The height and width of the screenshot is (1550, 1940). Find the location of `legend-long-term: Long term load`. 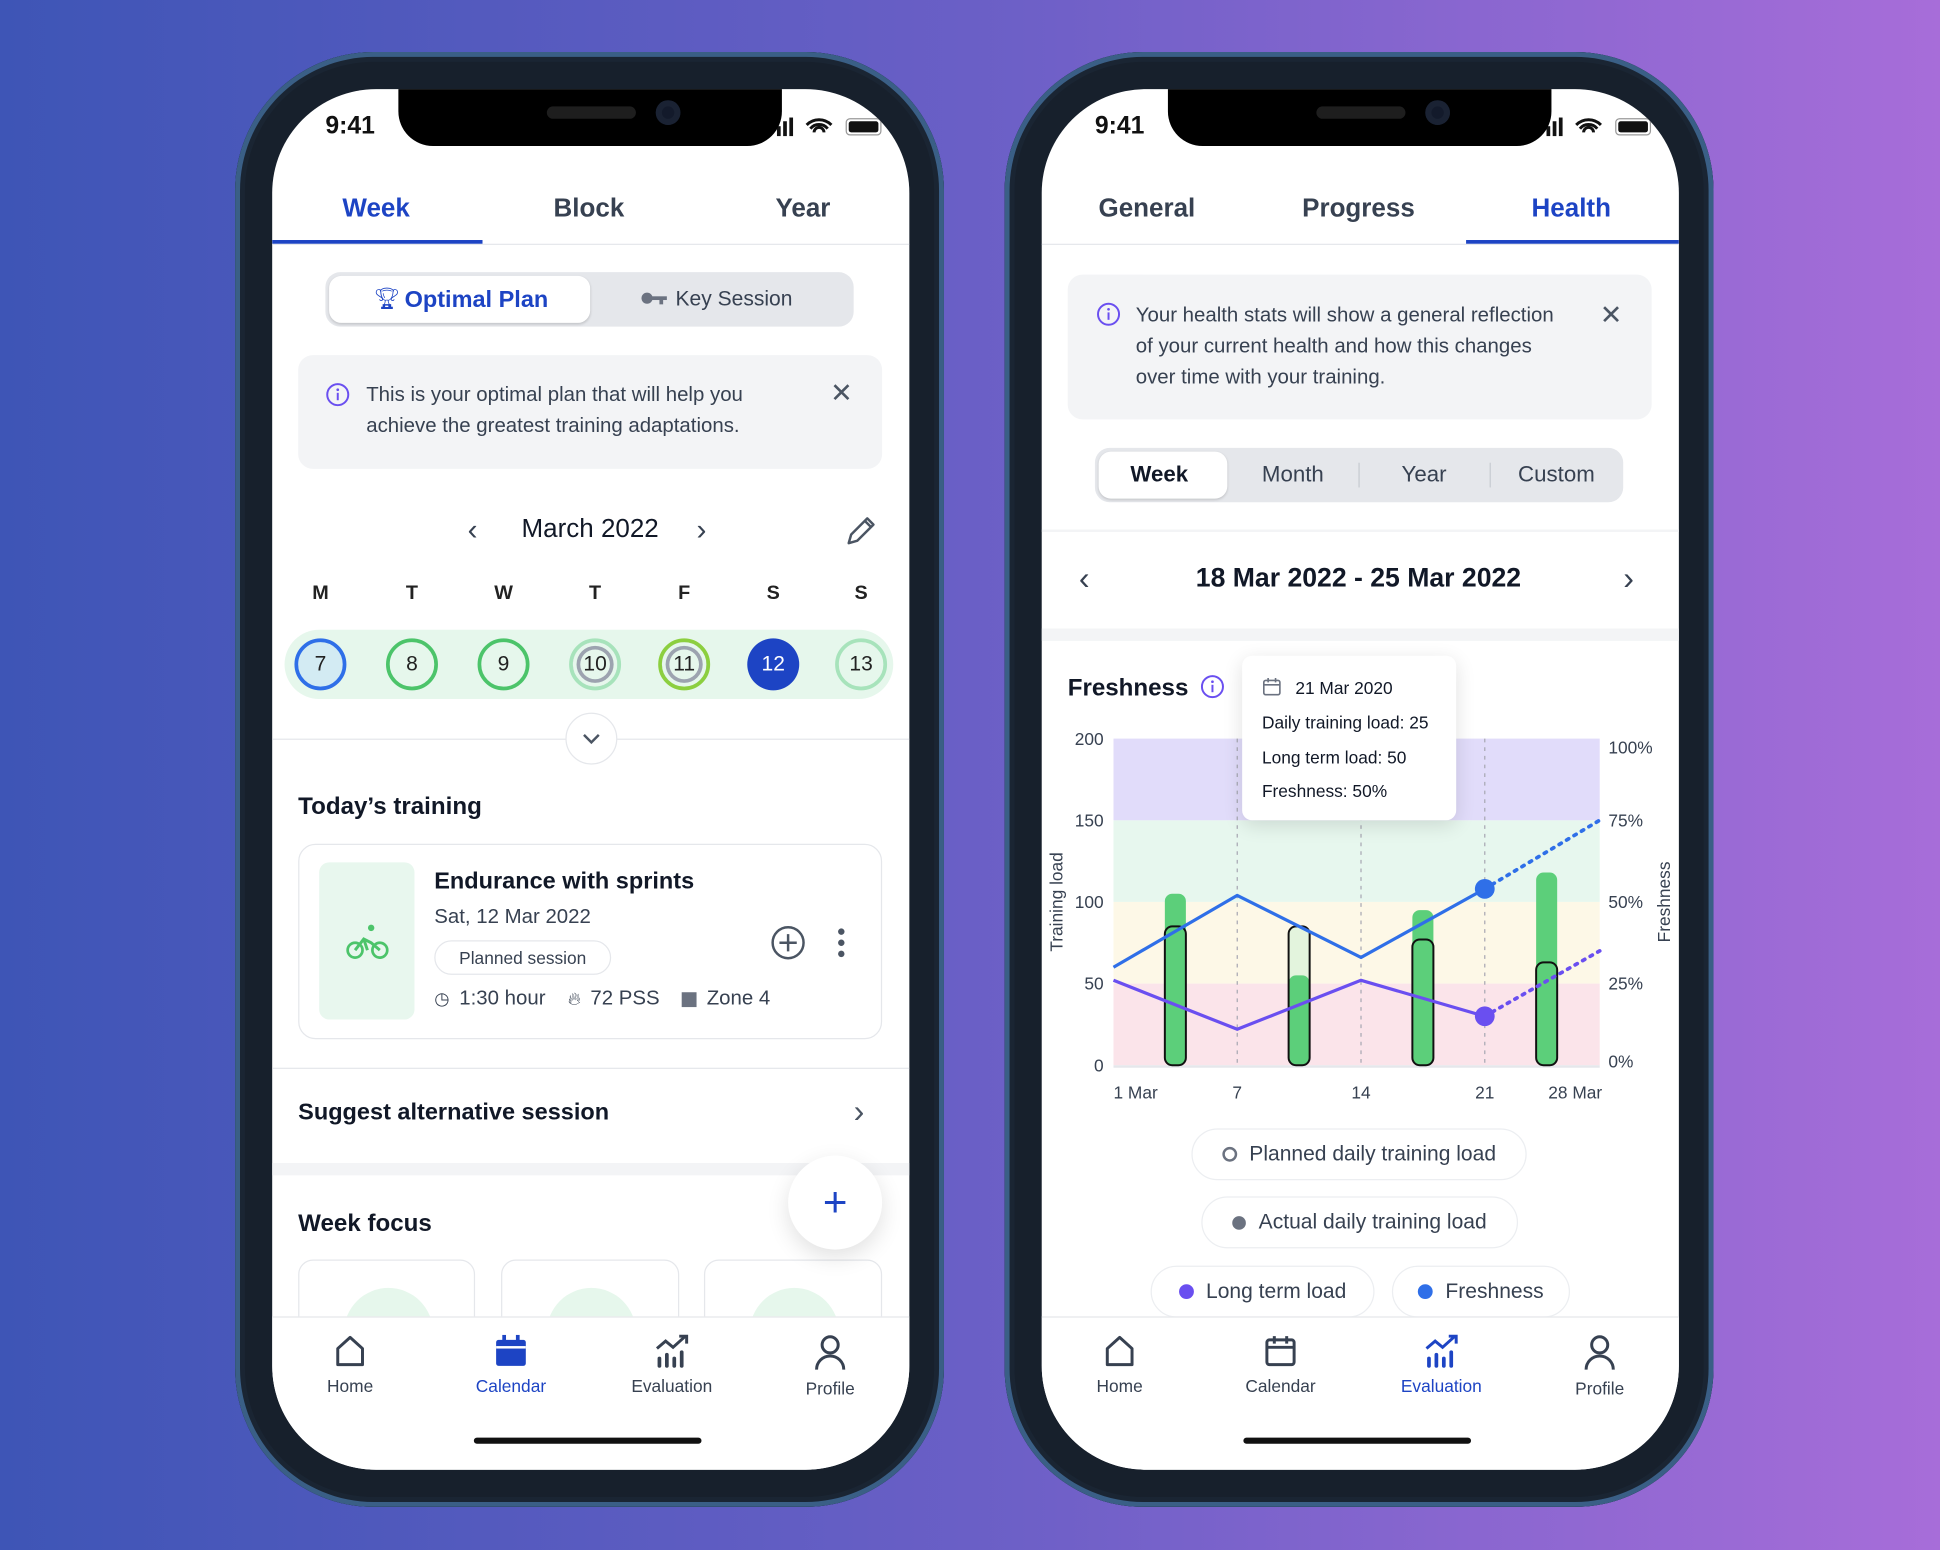

legend-long-term: Long term load is located at coordinates (1262, 1291).